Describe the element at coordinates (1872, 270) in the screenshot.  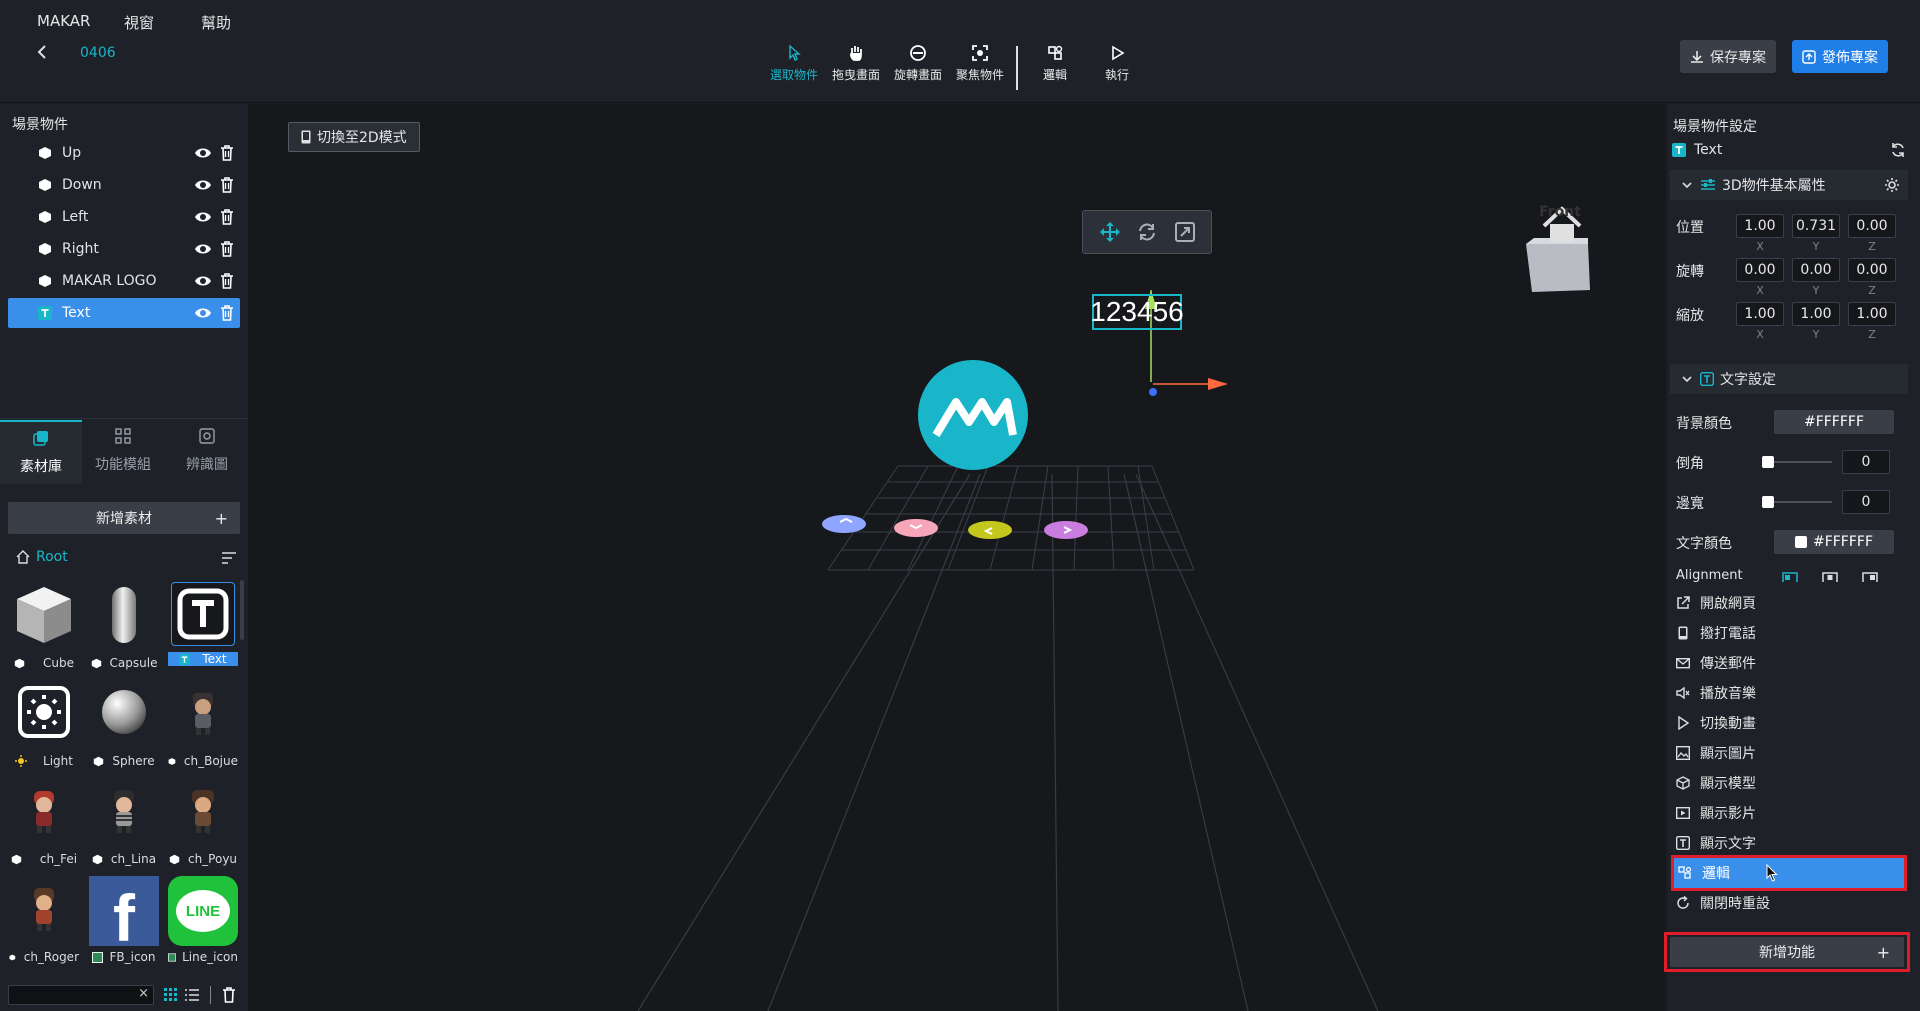
I see `rotation-z-input: 0.00` at that location.